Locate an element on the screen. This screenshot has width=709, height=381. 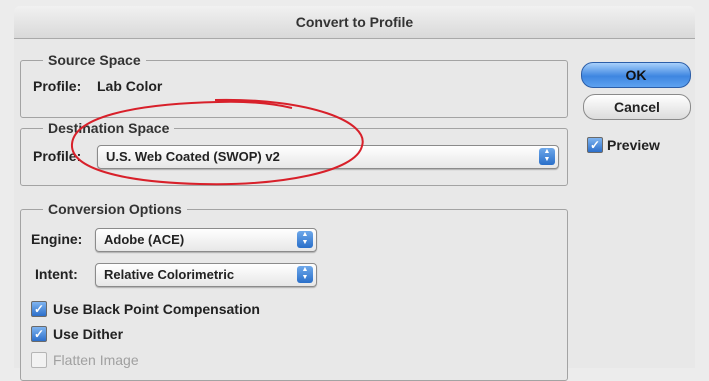
cancel-button: Cancel is located at coordinates (637, 107).